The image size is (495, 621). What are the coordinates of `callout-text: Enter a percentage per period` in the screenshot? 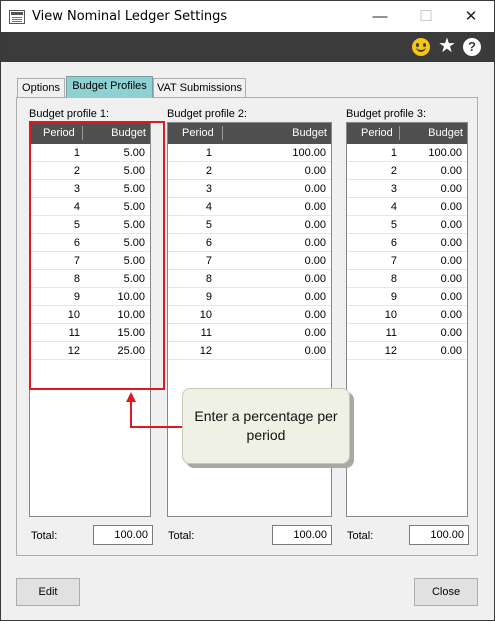 It's located at (266, 425).